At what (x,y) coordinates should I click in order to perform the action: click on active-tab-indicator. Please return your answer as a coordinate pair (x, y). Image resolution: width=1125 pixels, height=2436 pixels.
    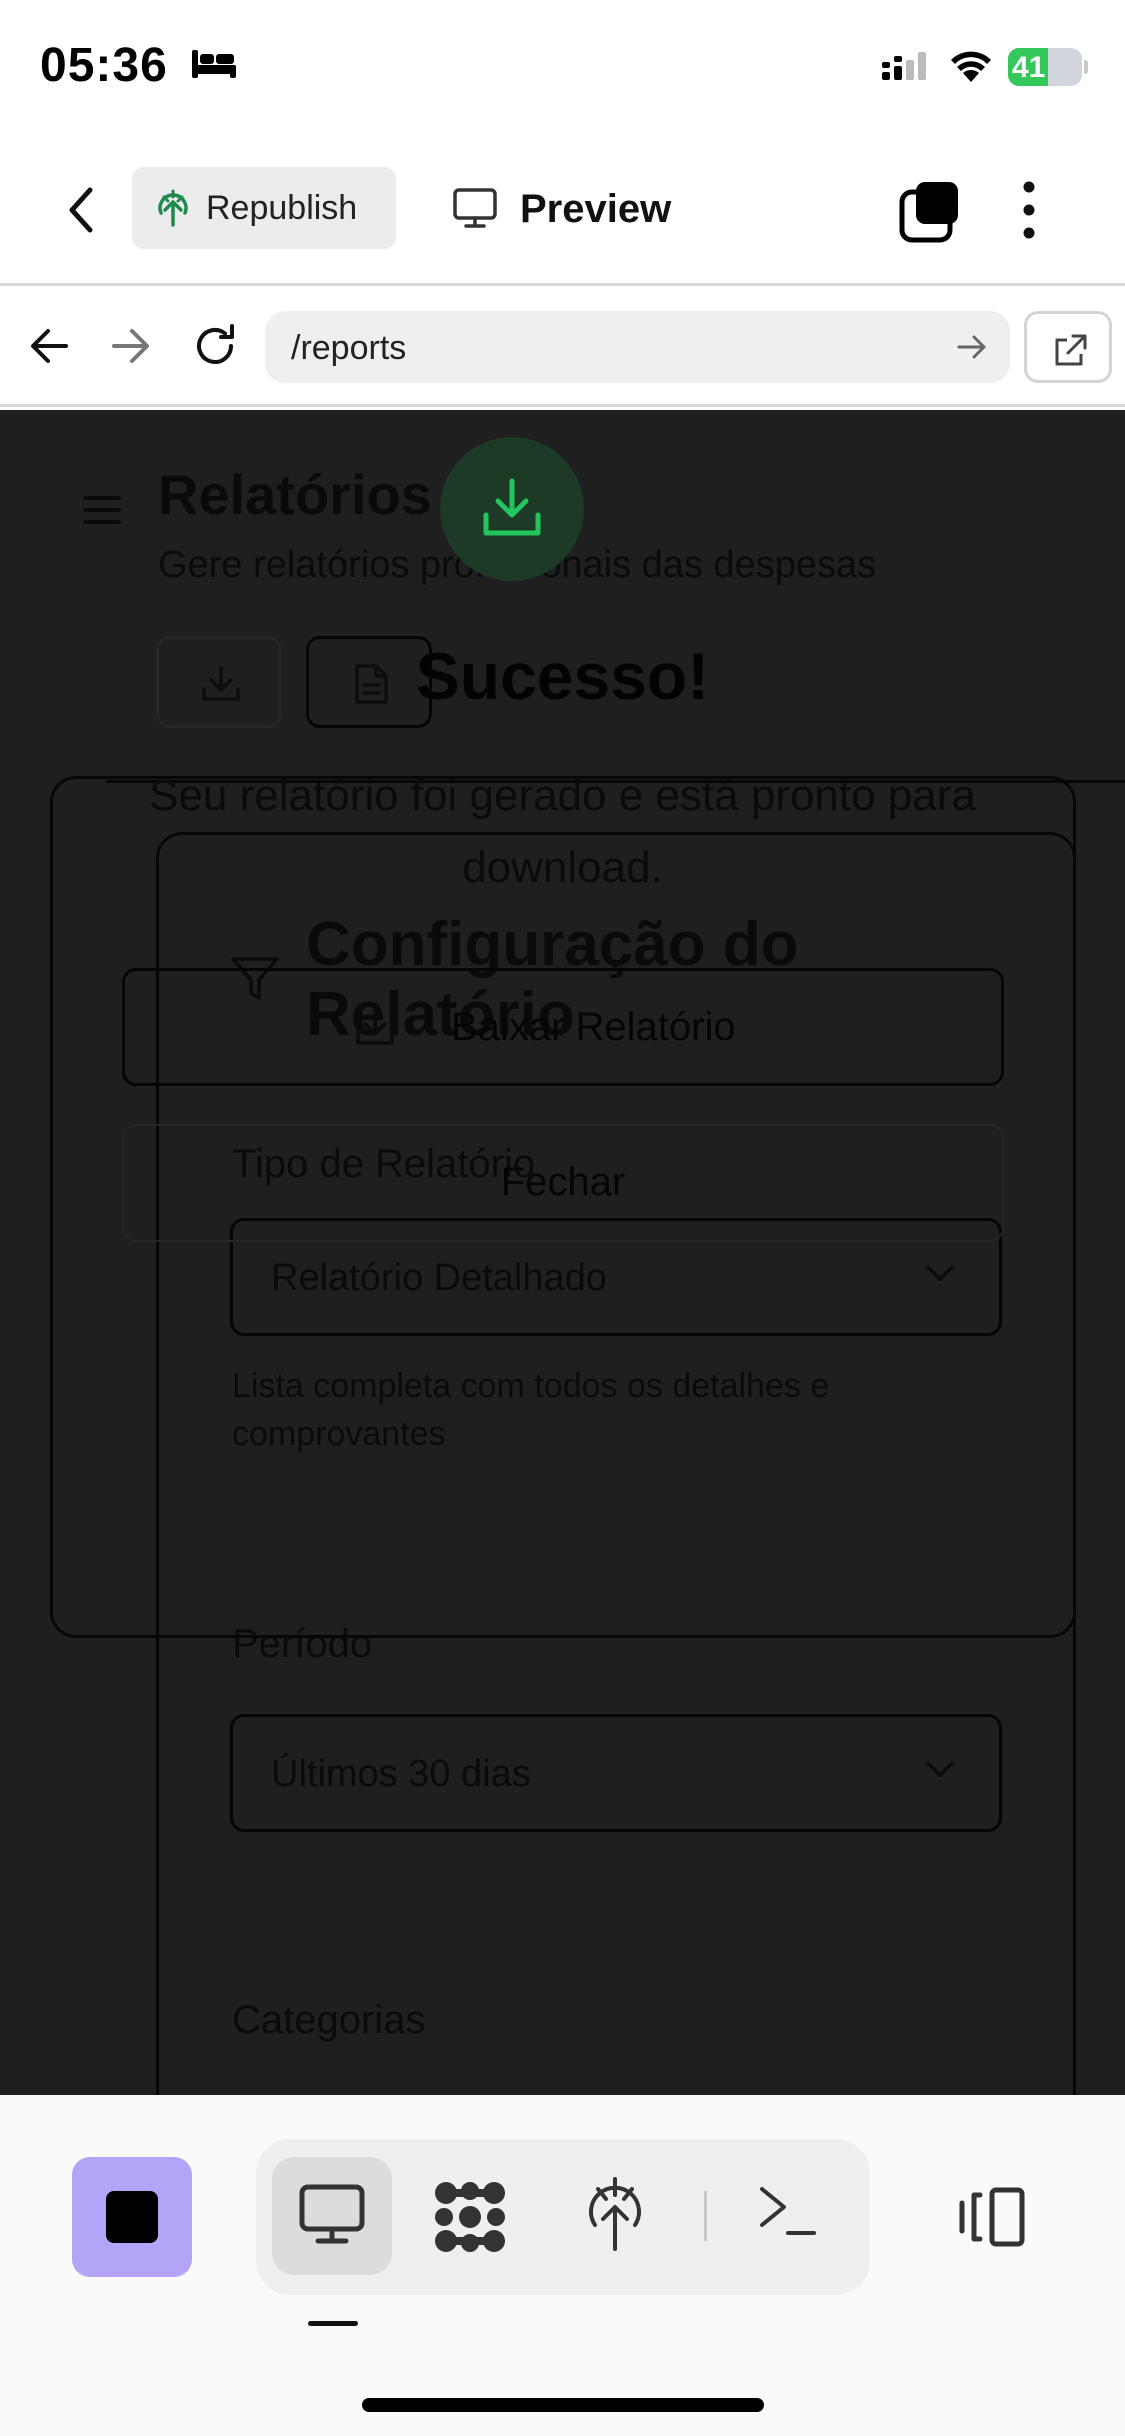
    Looking at the image, I should click on (333, 2323).